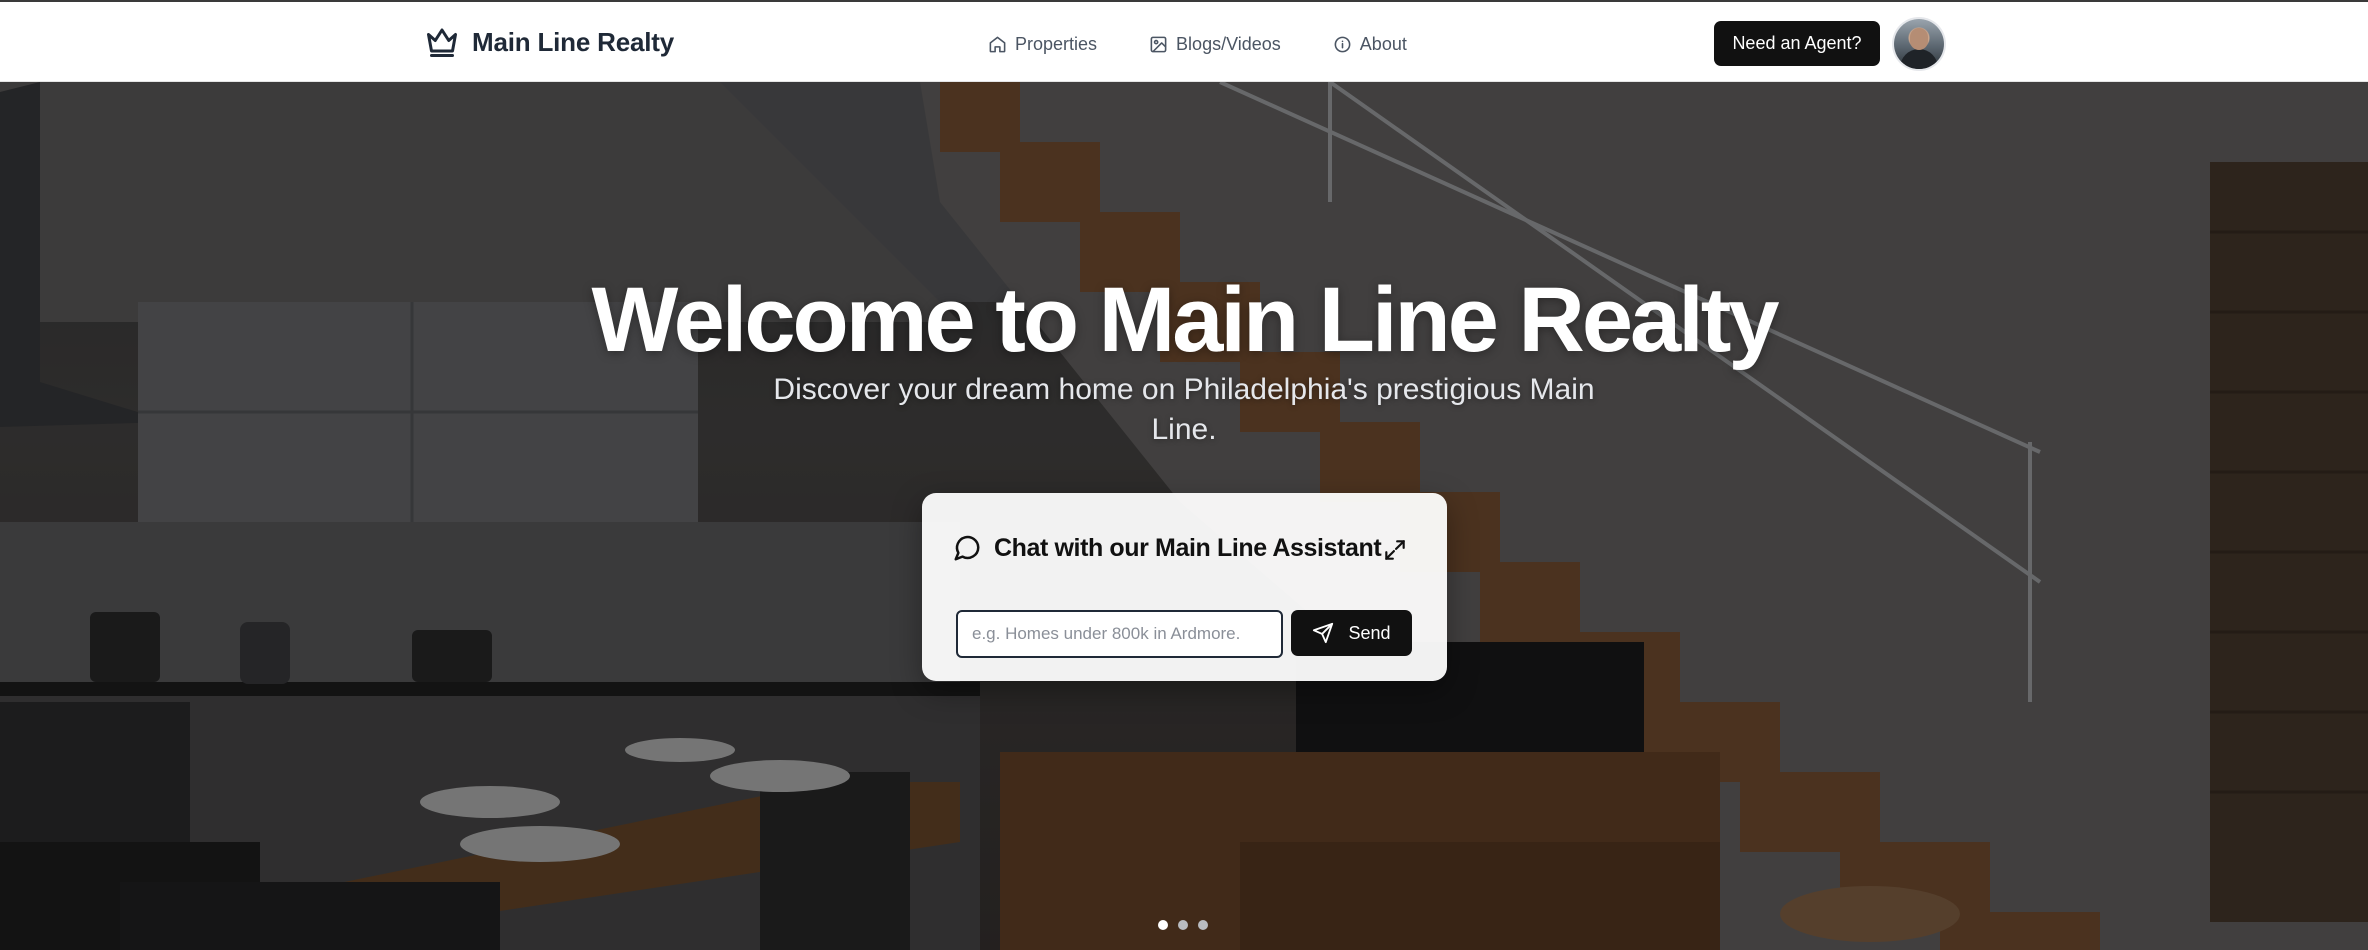 The width and height of the screenshot is (2368, 950). I want to click on main-nav: Properties Blogs/Videos About, so click(1197, 44).